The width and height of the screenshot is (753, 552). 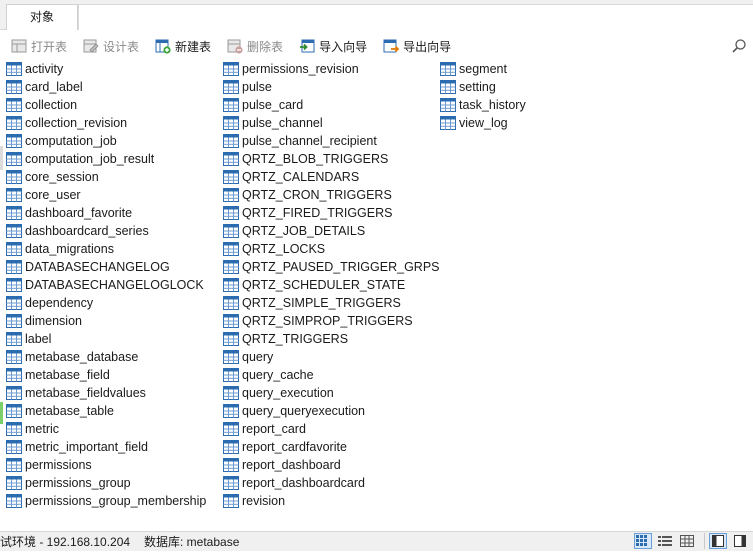 I want to click on table-item: core_user, so click(x=106, y=195).